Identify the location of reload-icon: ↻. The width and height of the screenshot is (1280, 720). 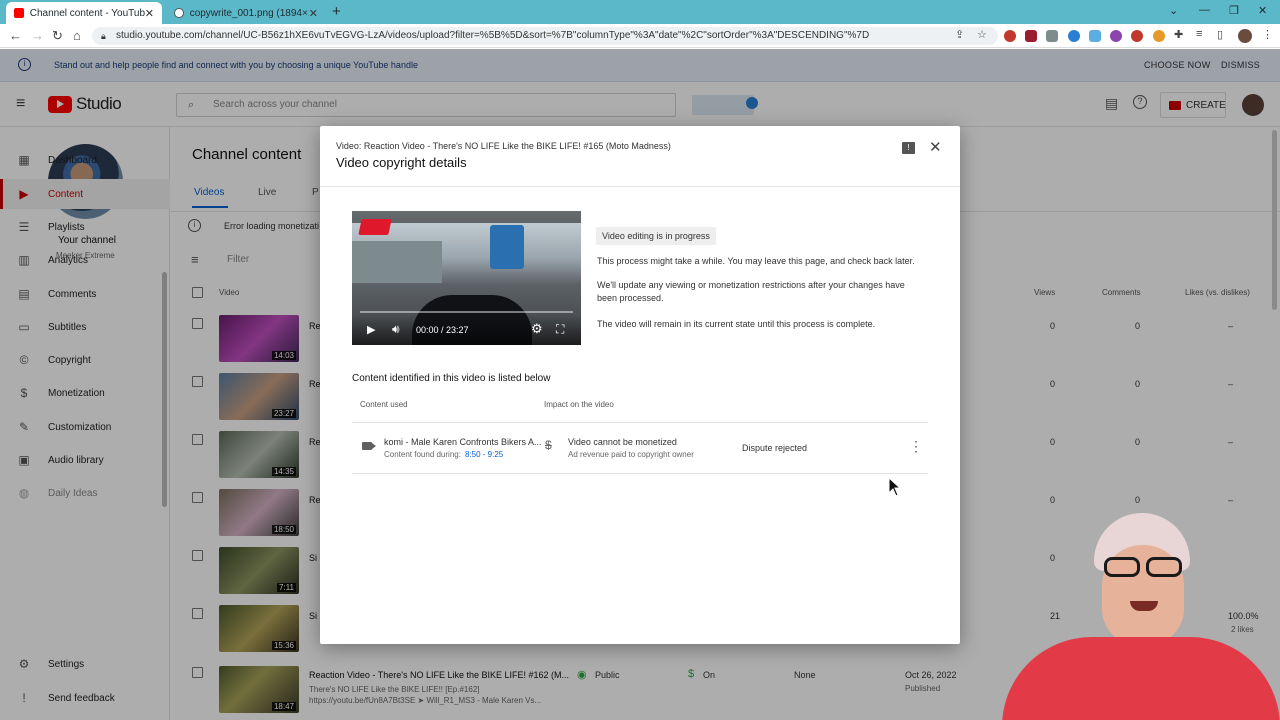
(57, 36).